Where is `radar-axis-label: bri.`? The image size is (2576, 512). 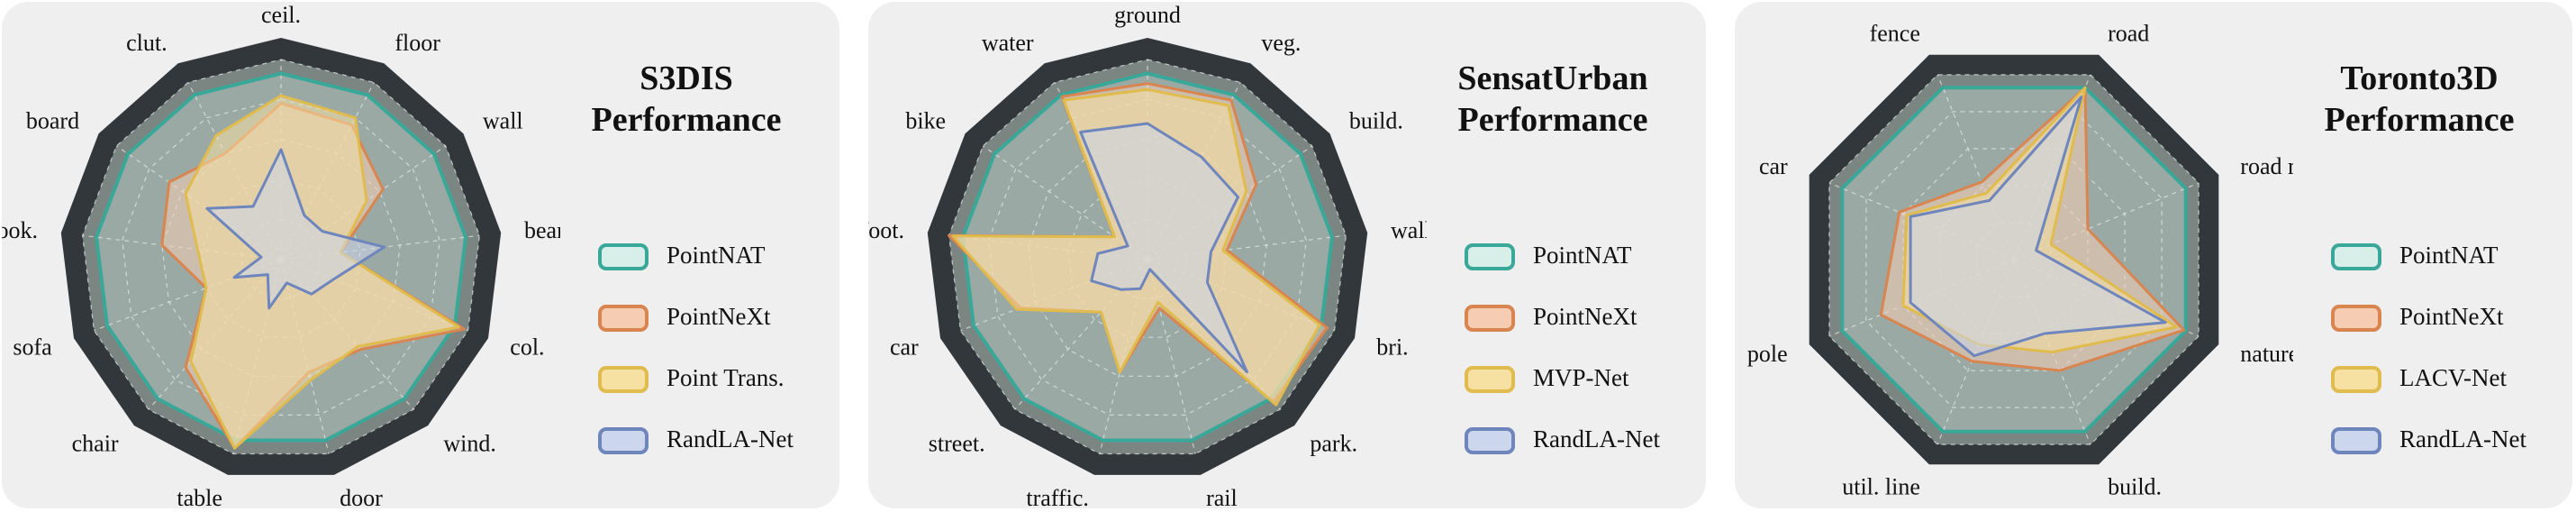 radar-axis-label: bri. is located at coordinates (1392, 347).